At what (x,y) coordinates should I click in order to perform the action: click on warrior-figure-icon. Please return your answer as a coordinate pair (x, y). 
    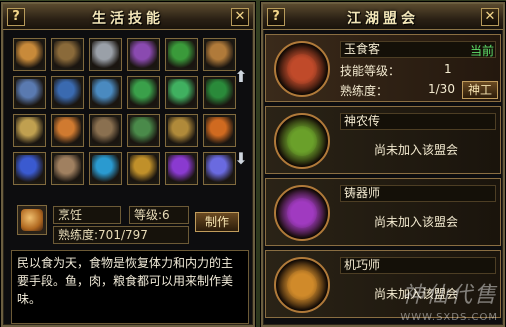
    Looking at the image, I should click on (67, 168).